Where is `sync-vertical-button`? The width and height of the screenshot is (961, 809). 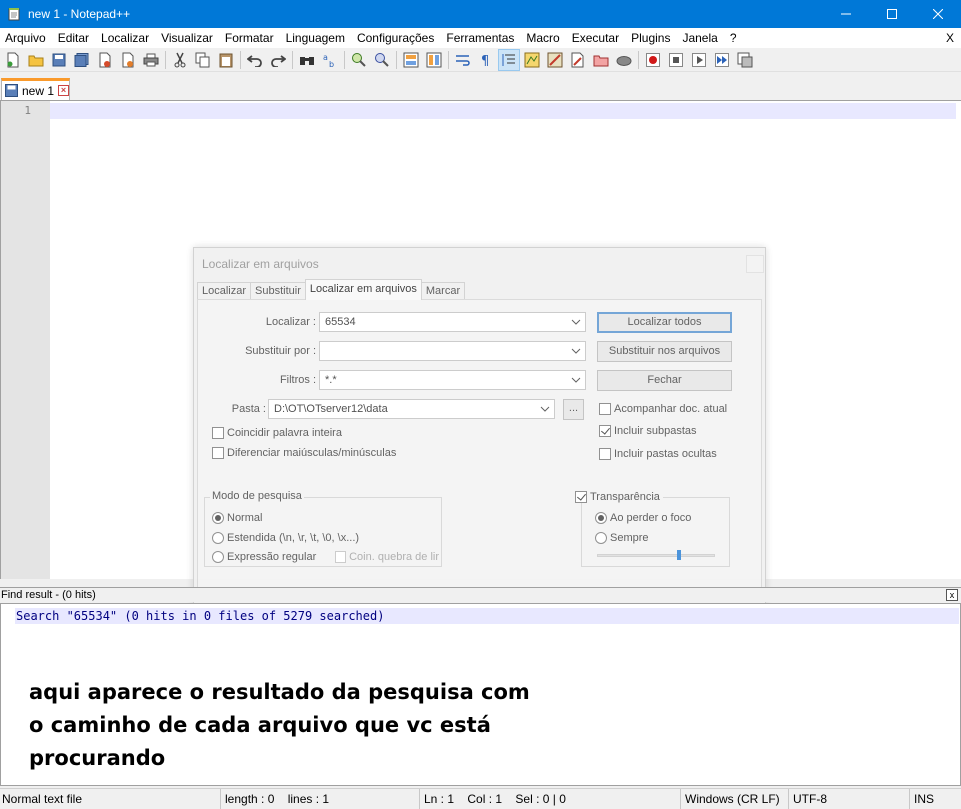
sync-vertical-button is located at coordinates (411, 60).